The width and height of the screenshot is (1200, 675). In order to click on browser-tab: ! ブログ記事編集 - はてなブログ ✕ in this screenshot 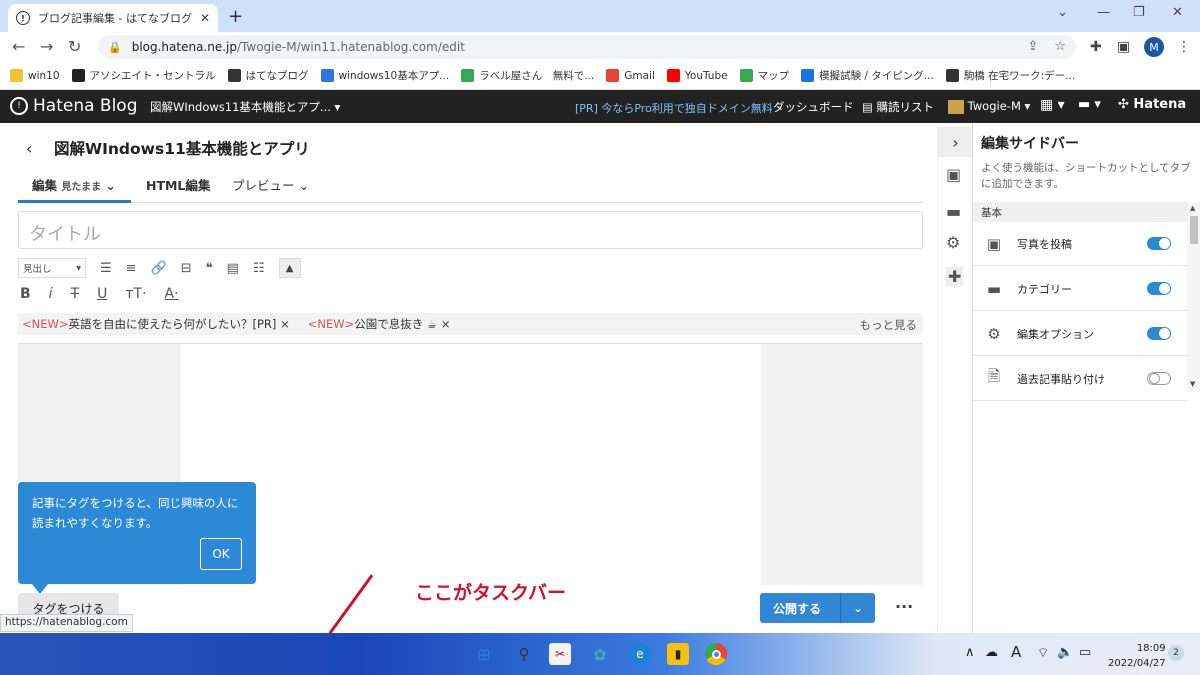, I will do `click(113, 18)`.